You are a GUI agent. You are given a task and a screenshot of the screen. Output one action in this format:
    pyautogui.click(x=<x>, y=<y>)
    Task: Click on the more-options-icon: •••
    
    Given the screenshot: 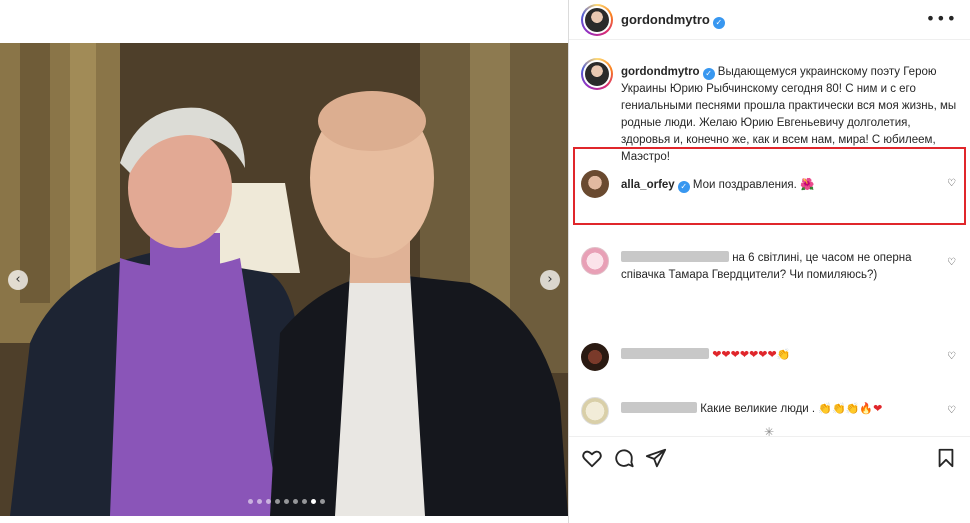 What is the action you would take?
    pyautogui.click(x=941, y=18)
    